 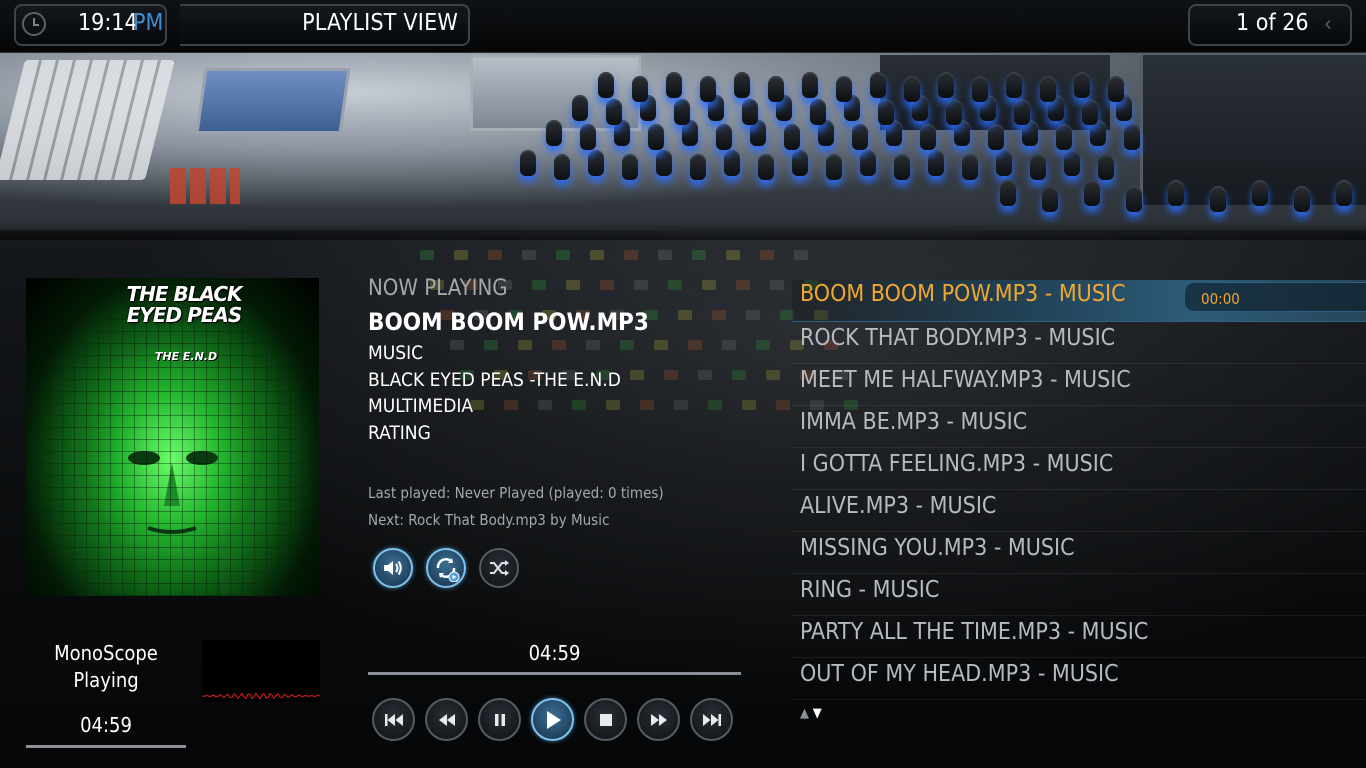 I want to click on view-title-panel: PLAYLIST VIEW, so click(x=325, y=25).